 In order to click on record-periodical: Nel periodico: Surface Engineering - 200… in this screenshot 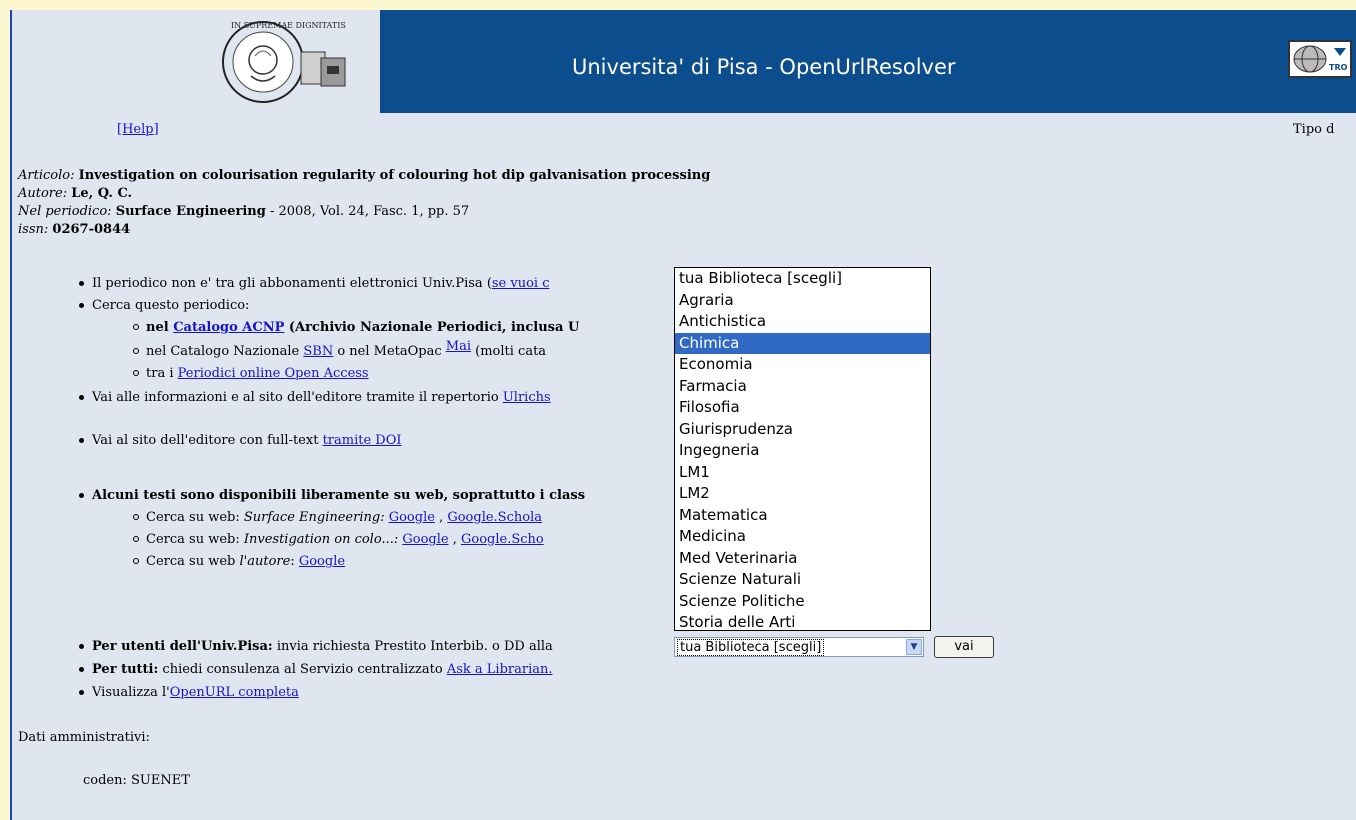, I will do `click(243, 211)`.